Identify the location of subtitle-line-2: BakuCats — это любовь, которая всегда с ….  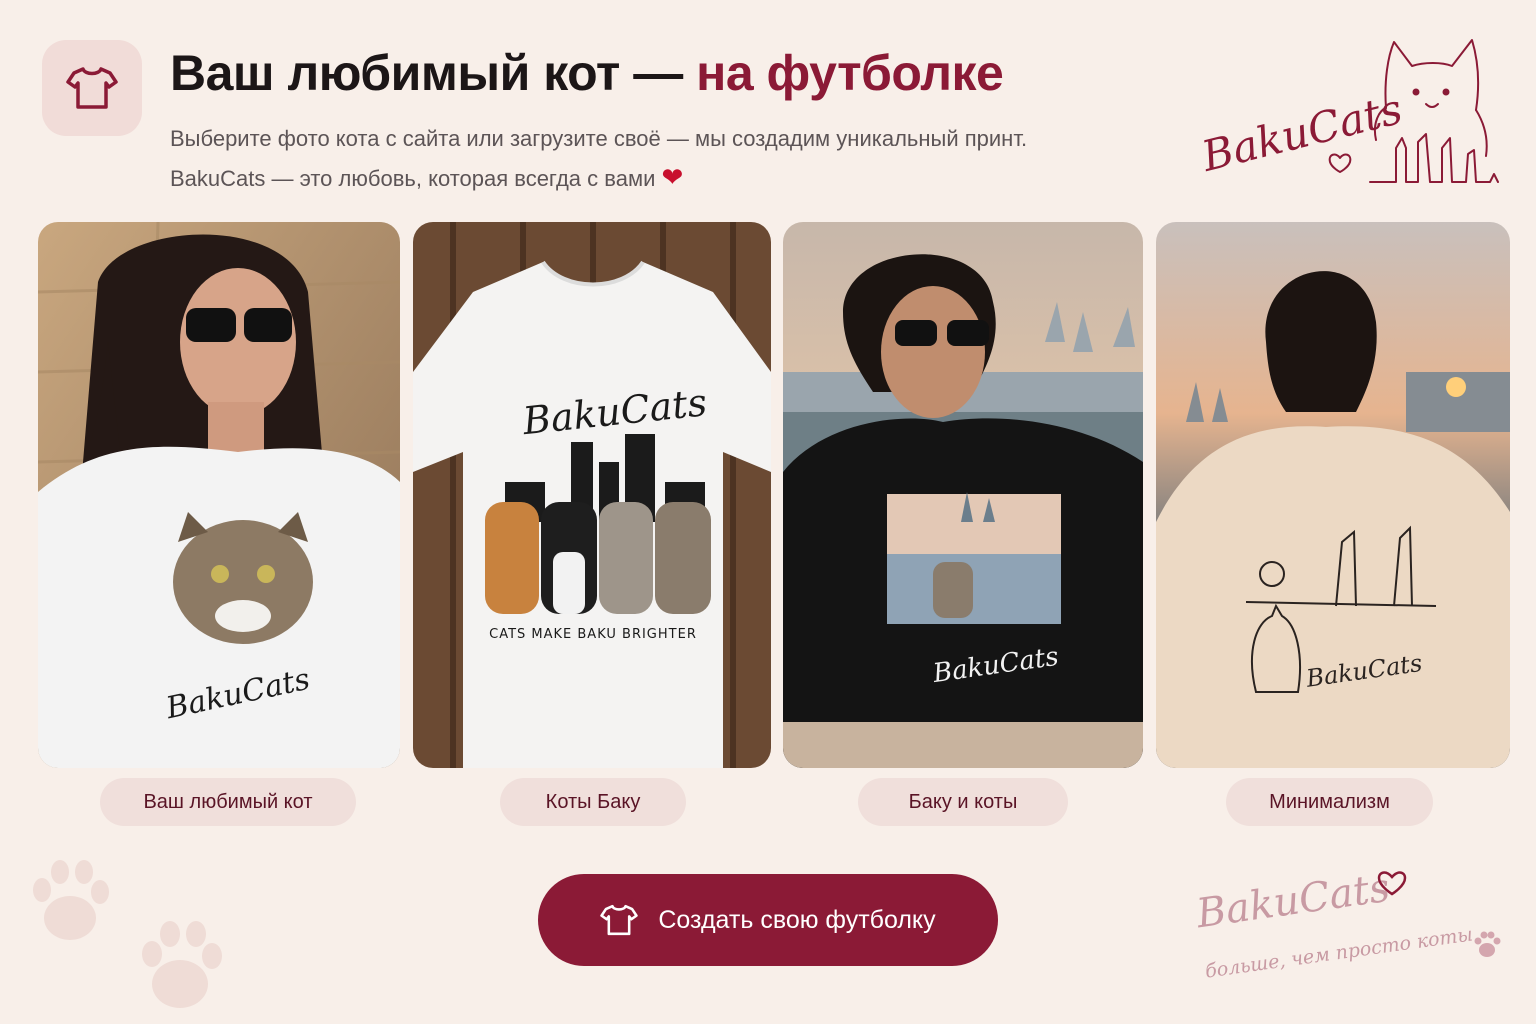
(427, 177).